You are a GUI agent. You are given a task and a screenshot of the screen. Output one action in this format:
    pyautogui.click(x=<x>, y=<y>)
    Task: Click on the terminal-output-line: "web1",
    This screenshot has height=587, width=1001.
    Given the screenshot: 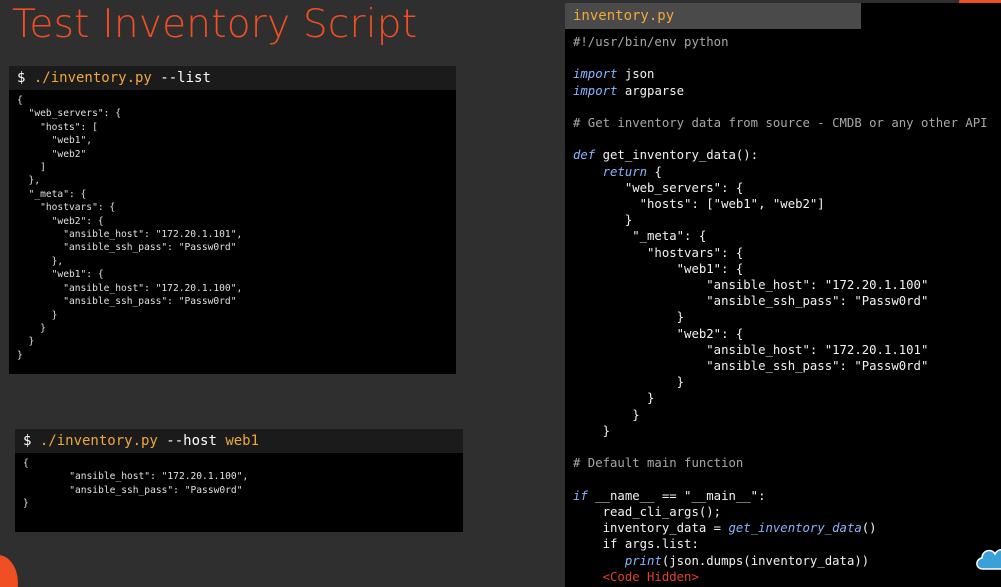 What is the action you would take?
    pyautogui.click(x=55, y=141)
    